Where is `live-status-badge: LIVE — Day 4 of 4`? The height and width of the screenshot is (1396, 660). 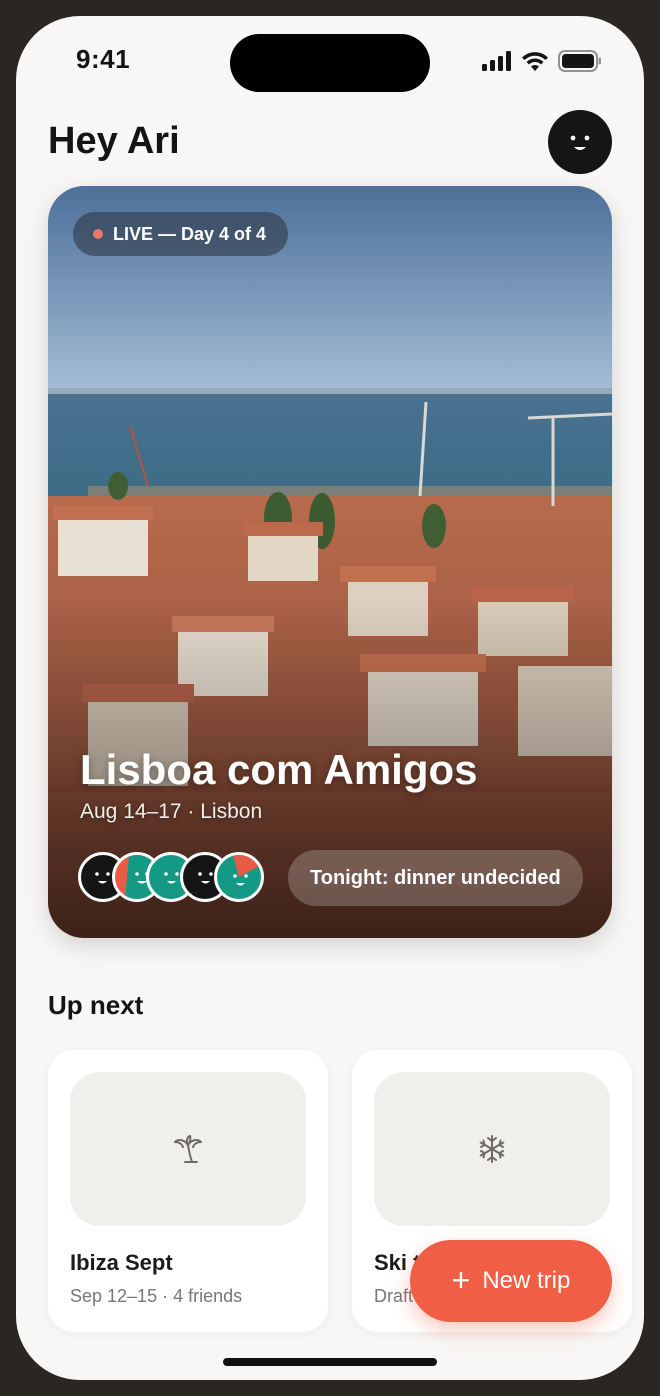
live-status-badge: LIVE — Day 4 of 4 is located at coordinates (181, 234).